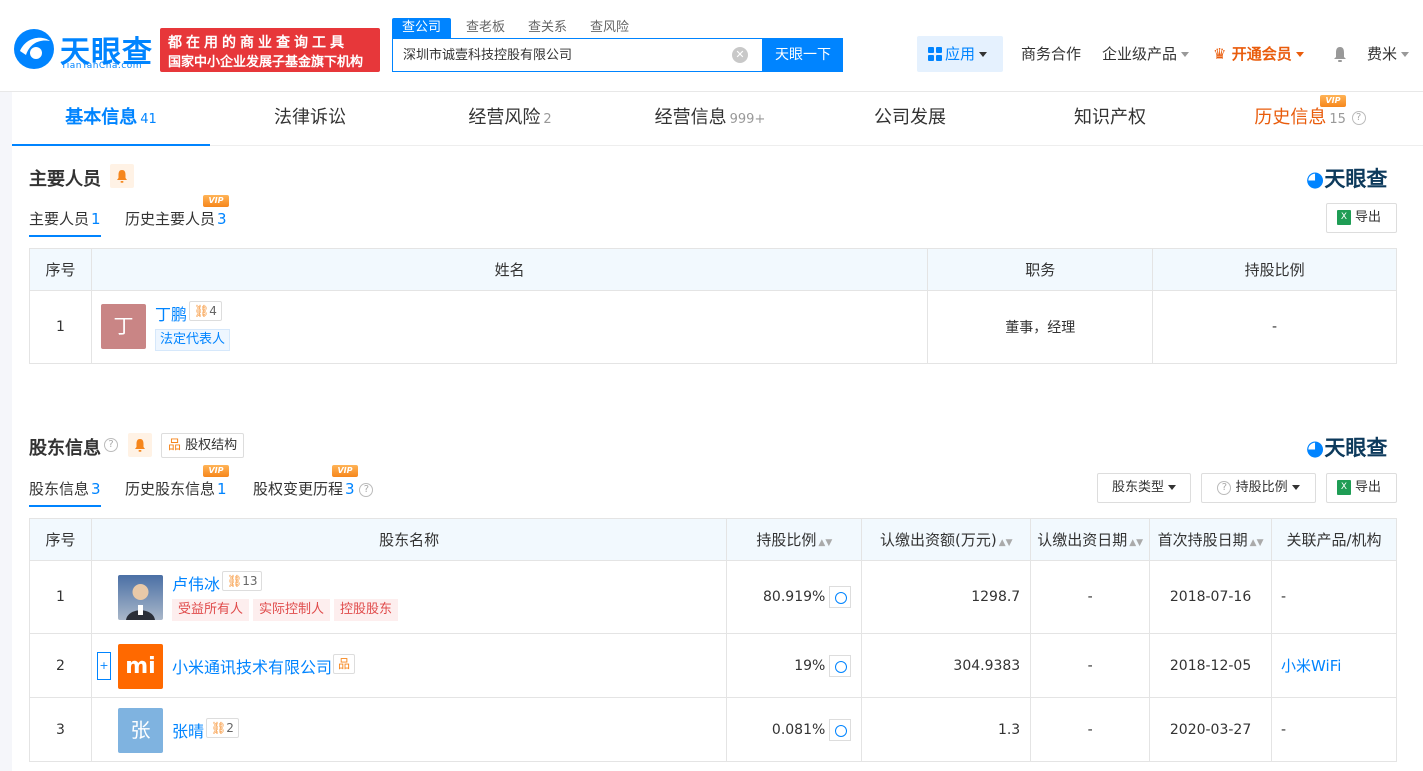 The width and height of the screenshot is (1423, 771). I want to click on tab-label: 公司发展, so click(910, 117).